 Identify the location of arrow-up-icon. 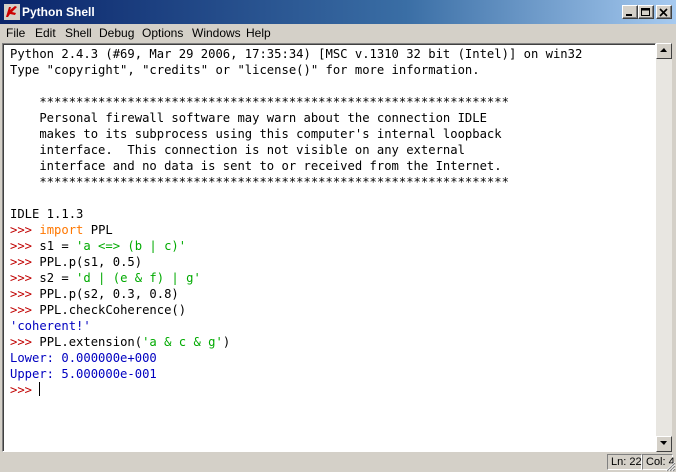
(663, 50).